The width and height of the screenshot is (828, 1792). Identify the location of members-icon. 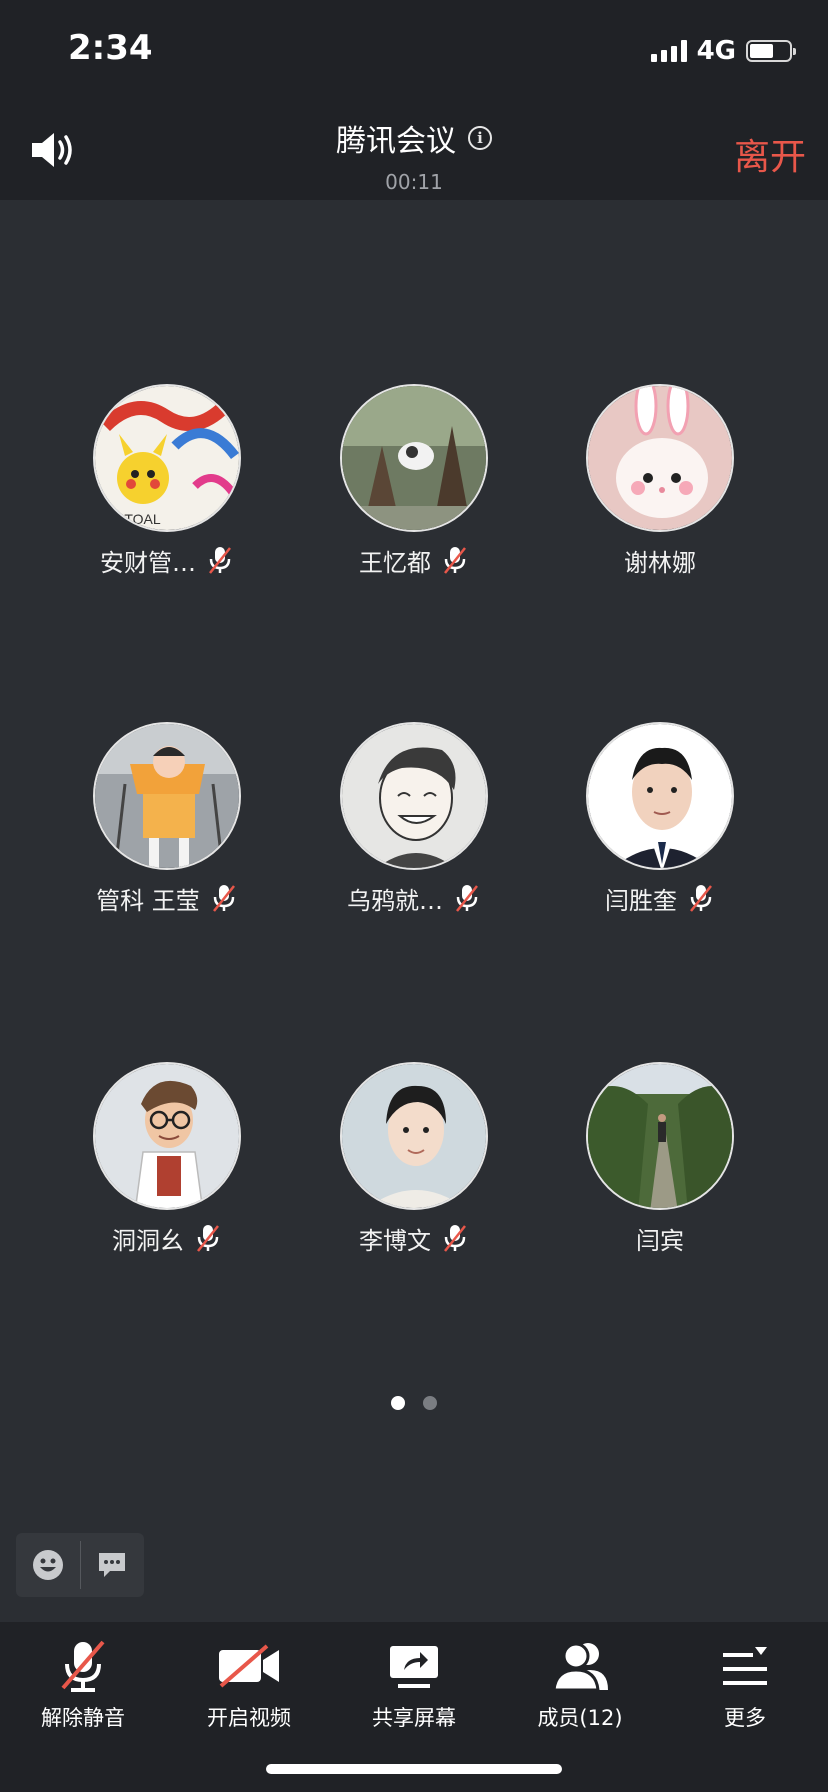
(580, 1667).